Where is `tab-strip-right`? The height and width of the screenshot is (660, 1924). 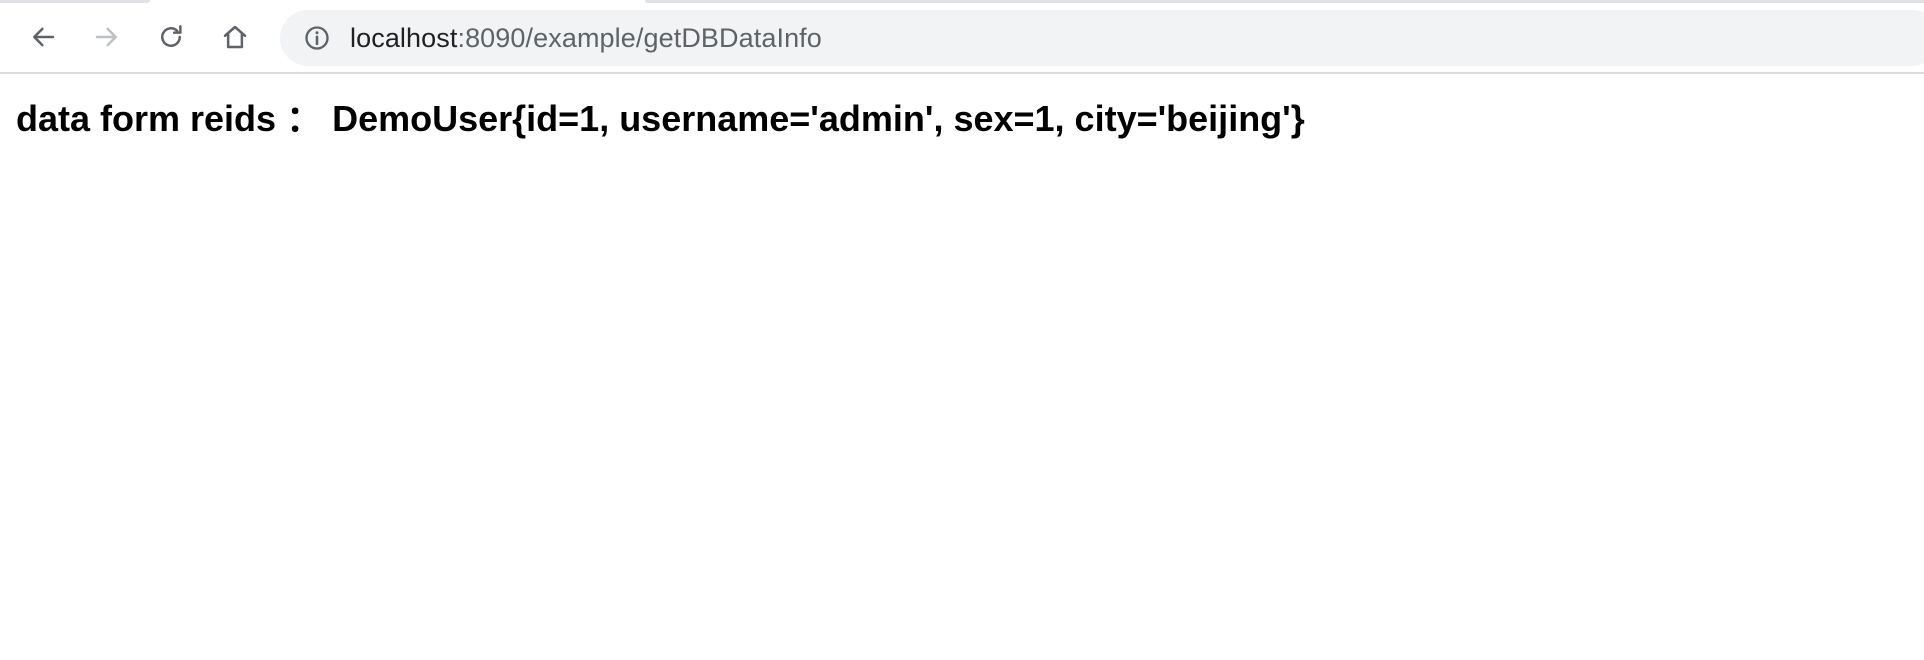 tab-strip-right is located at coordinates (1284, 1).